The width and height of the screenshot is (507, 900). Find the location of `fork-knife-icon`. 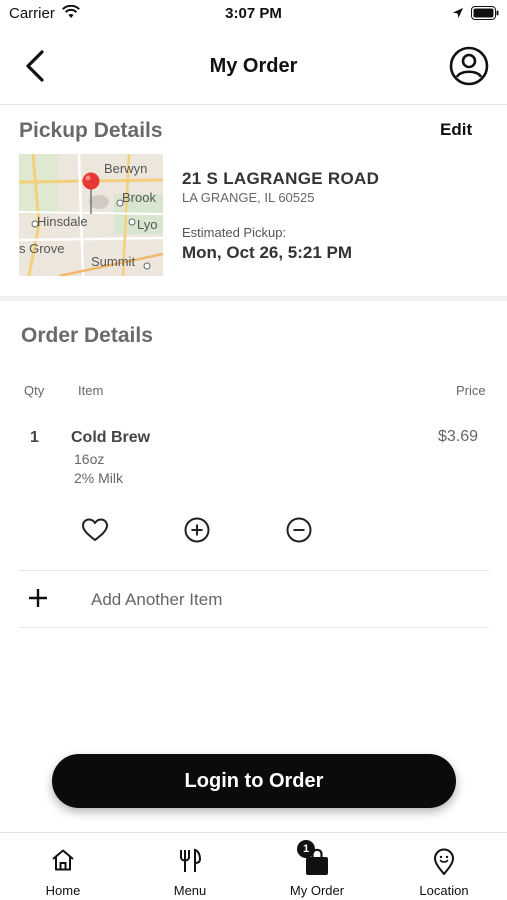

fork-knife-icon is located at coordinates (191, 860).